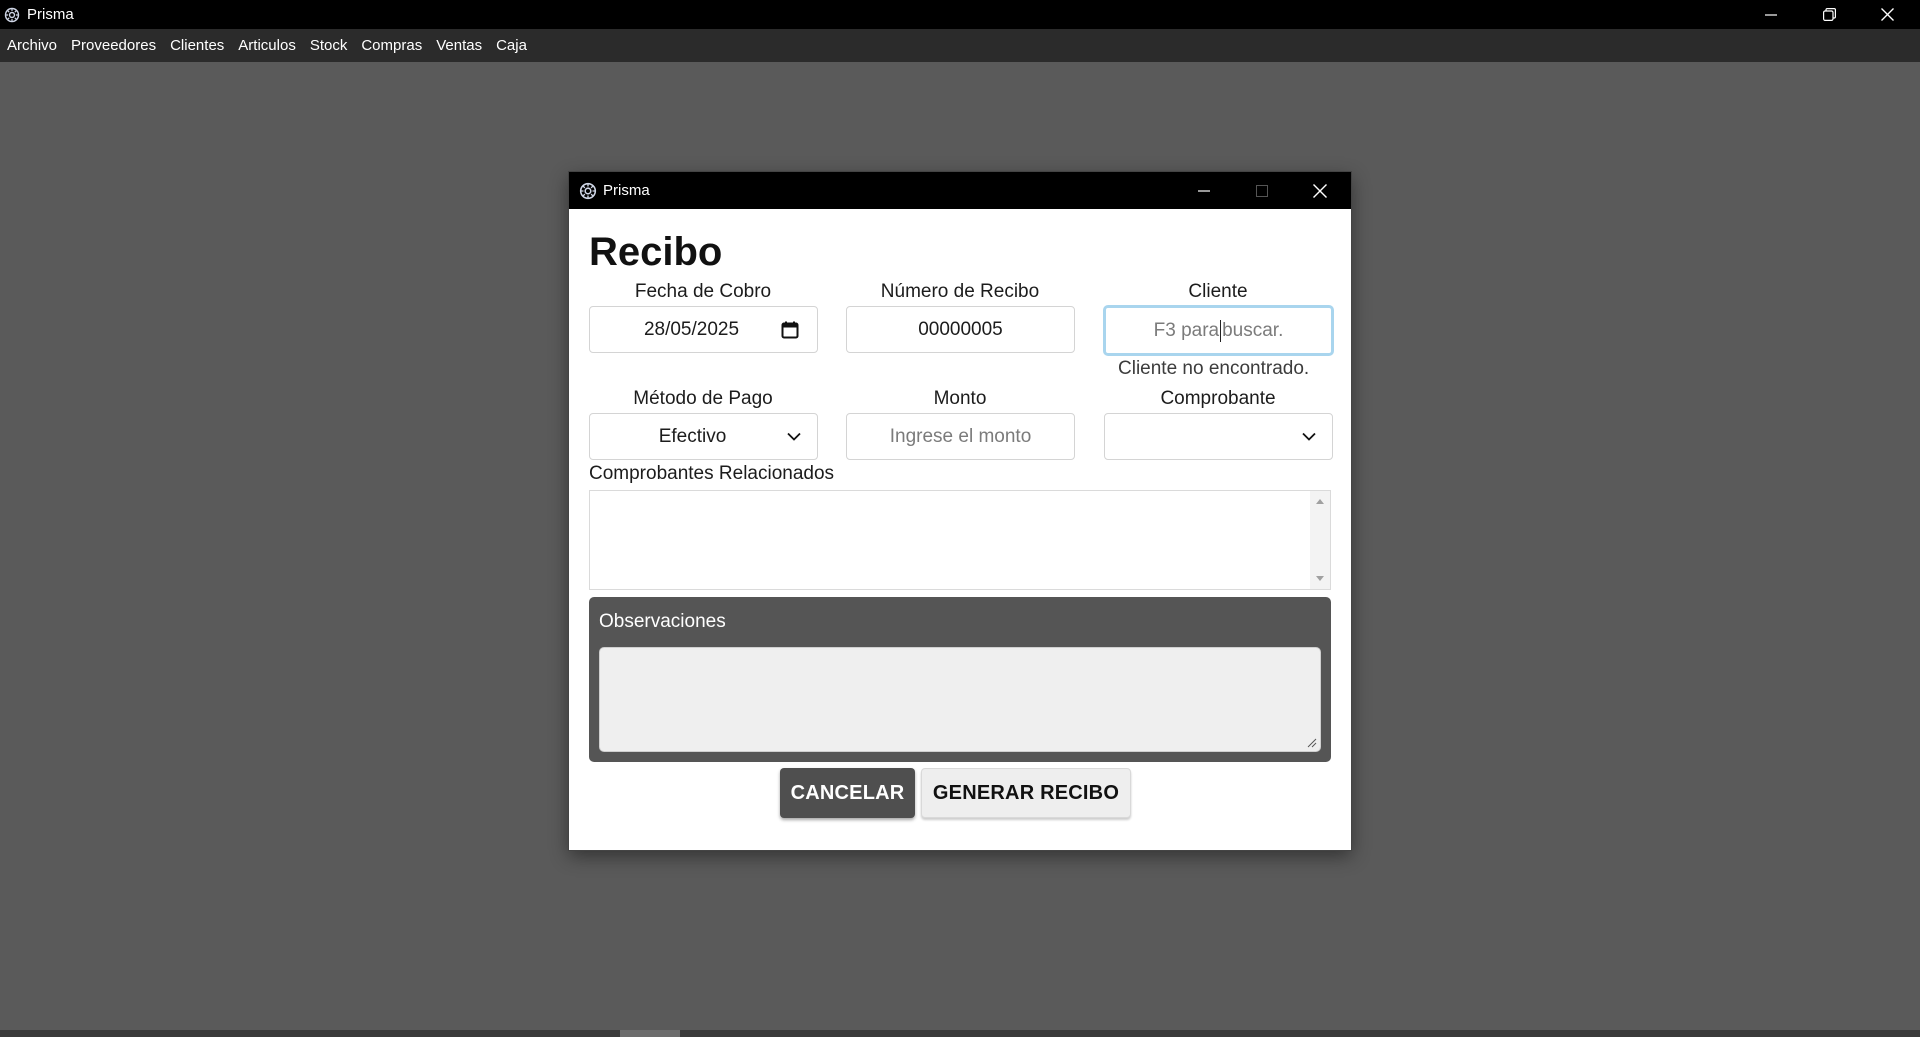 The height and width of the screenshot is (1037, 1920). Describe the element at coordinates (960, 190) in the screenshot. I see `dialog-titlebar: Prisma` at that location.